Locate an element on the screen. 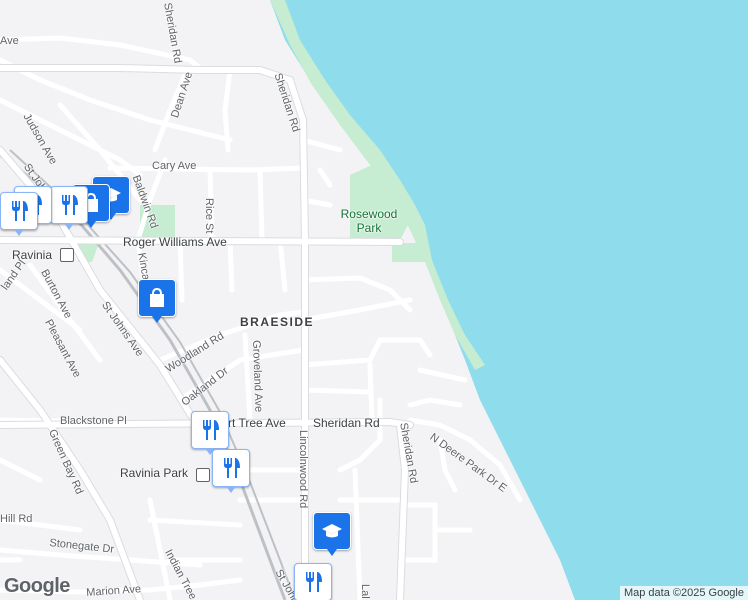  label-ravinia-park: Ravinia Park is located at coordinates (154, 473).